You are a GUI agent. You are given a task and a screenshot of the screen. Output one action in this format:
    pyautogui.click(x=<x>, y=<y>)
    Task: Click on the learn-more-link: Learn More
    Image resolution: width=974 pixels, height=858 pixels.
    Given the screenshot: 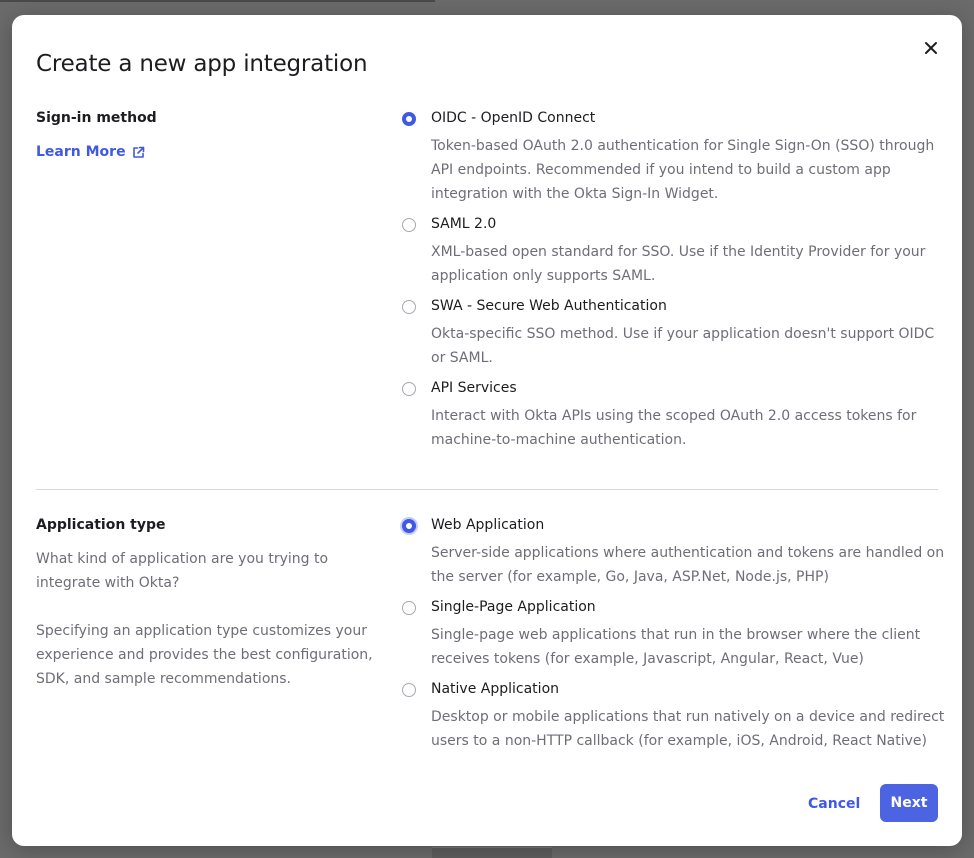 What is the action you would take?
    pyautogui.click(x=90, y=152)
    